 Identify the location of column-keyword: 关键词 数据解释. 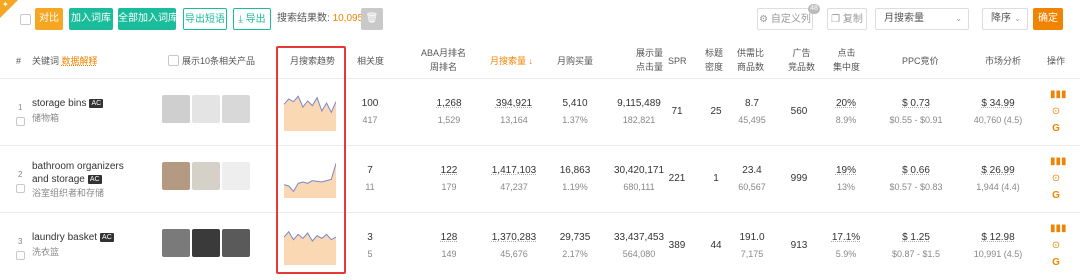
(65, 61).